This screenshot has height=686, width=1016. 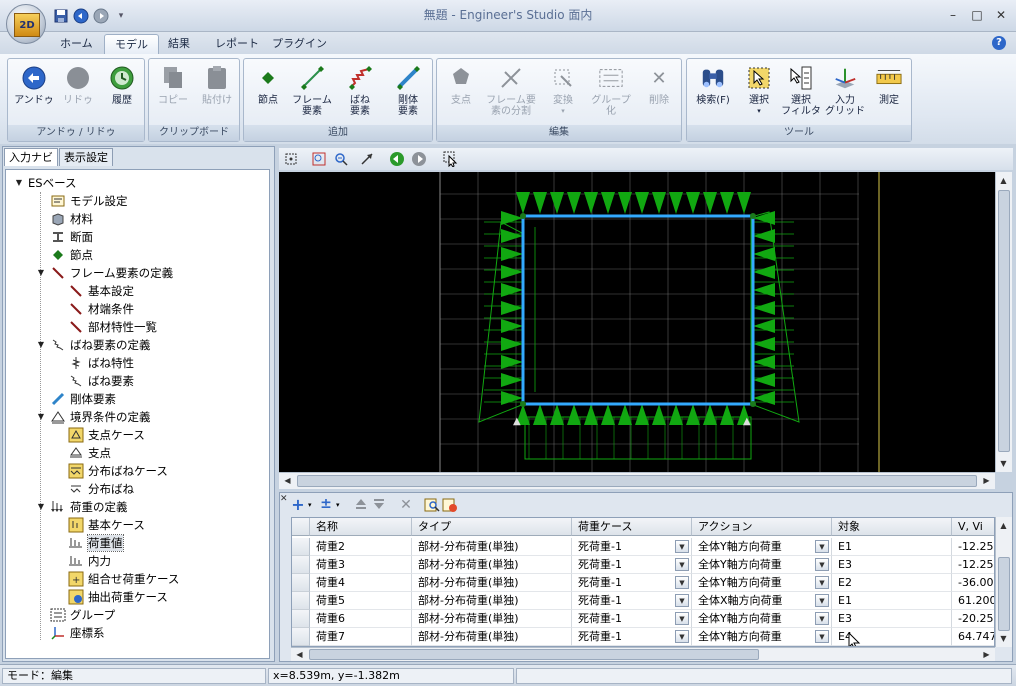 I want to click on tab-model: モデル, so click(x=131, y=44).